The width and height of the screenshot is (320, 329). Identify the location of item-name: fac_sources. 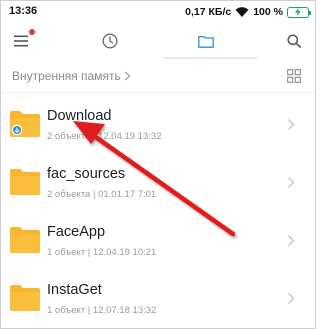
(86, 174).